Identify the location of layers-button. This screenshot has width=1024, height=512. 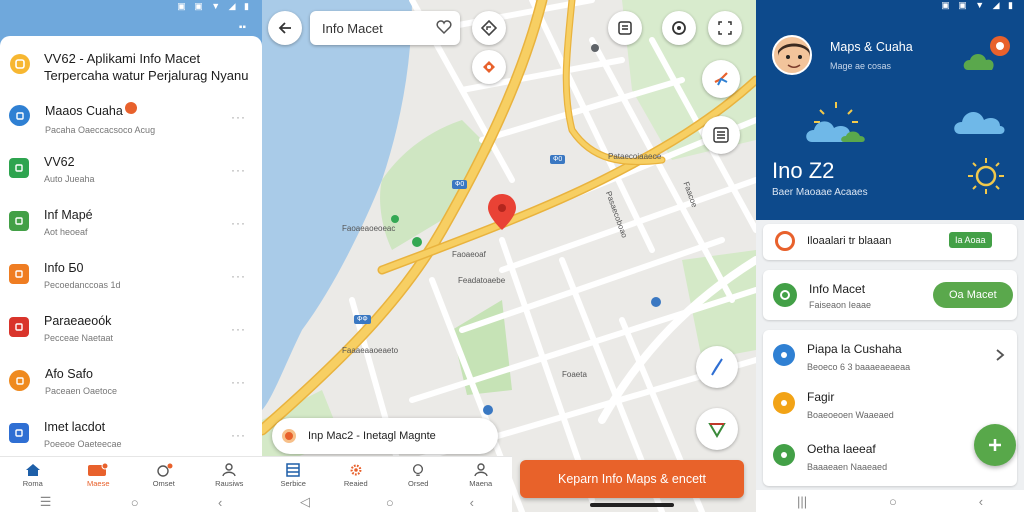
(625, 28).